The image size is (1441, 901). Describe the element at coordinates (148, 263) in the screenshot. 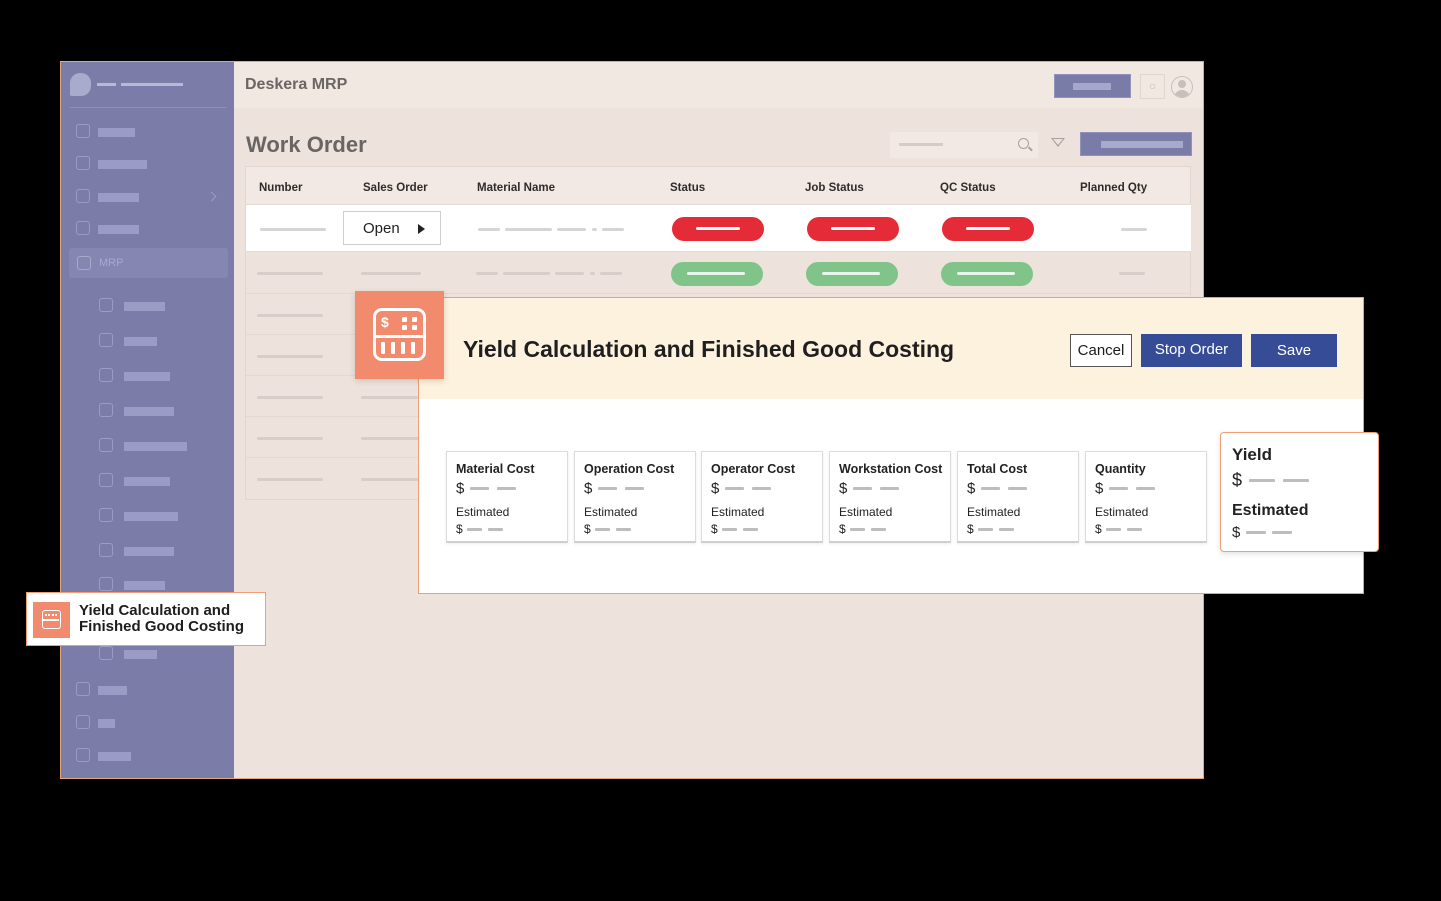

I see `sidebar-item-mrp: MRP` at that location.